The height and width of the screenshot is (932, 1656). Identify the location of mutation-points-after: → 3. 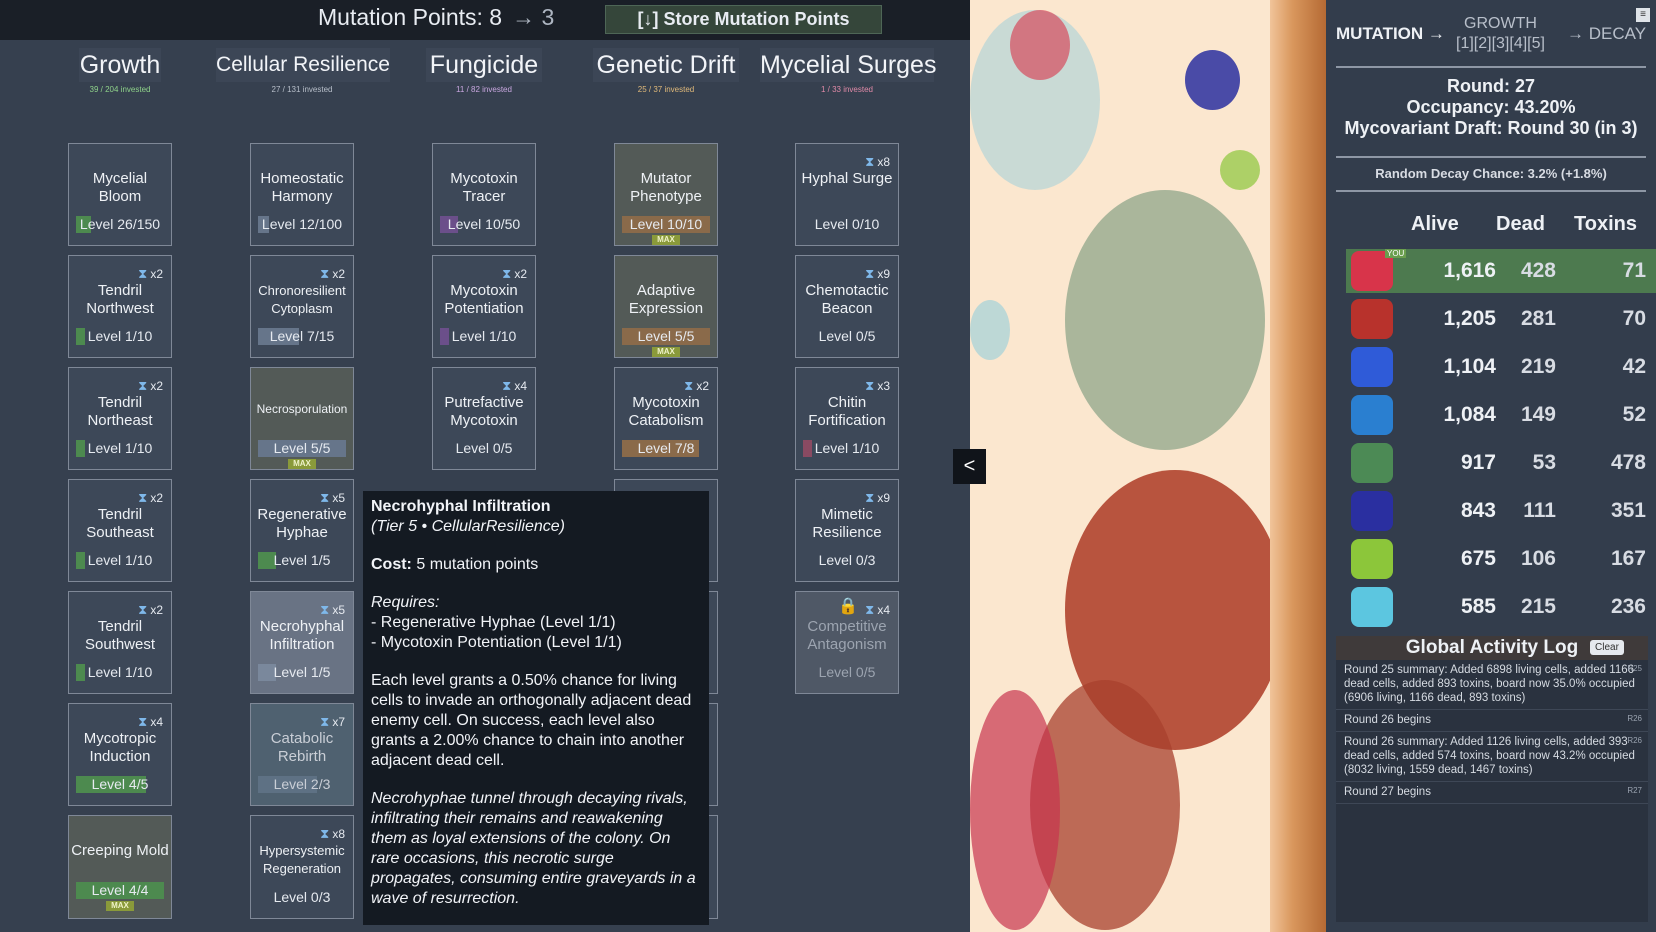
(533, 17).